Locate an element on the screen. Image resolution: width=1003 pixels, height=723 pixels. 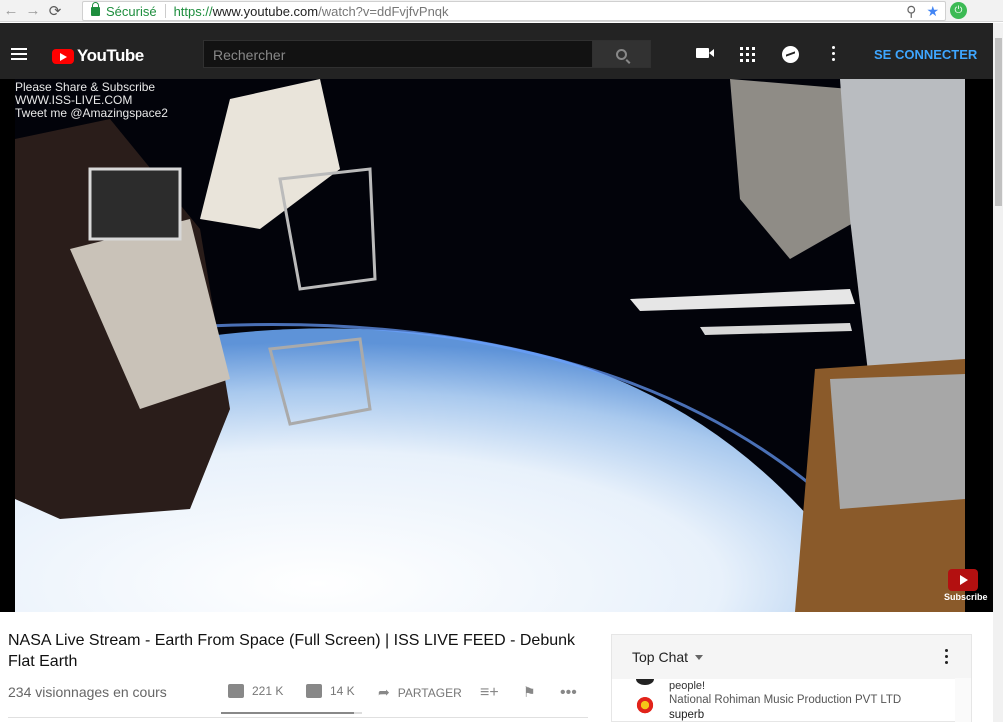
sign-in-button: SE CONNECTER is located at coordinates (925, 54).